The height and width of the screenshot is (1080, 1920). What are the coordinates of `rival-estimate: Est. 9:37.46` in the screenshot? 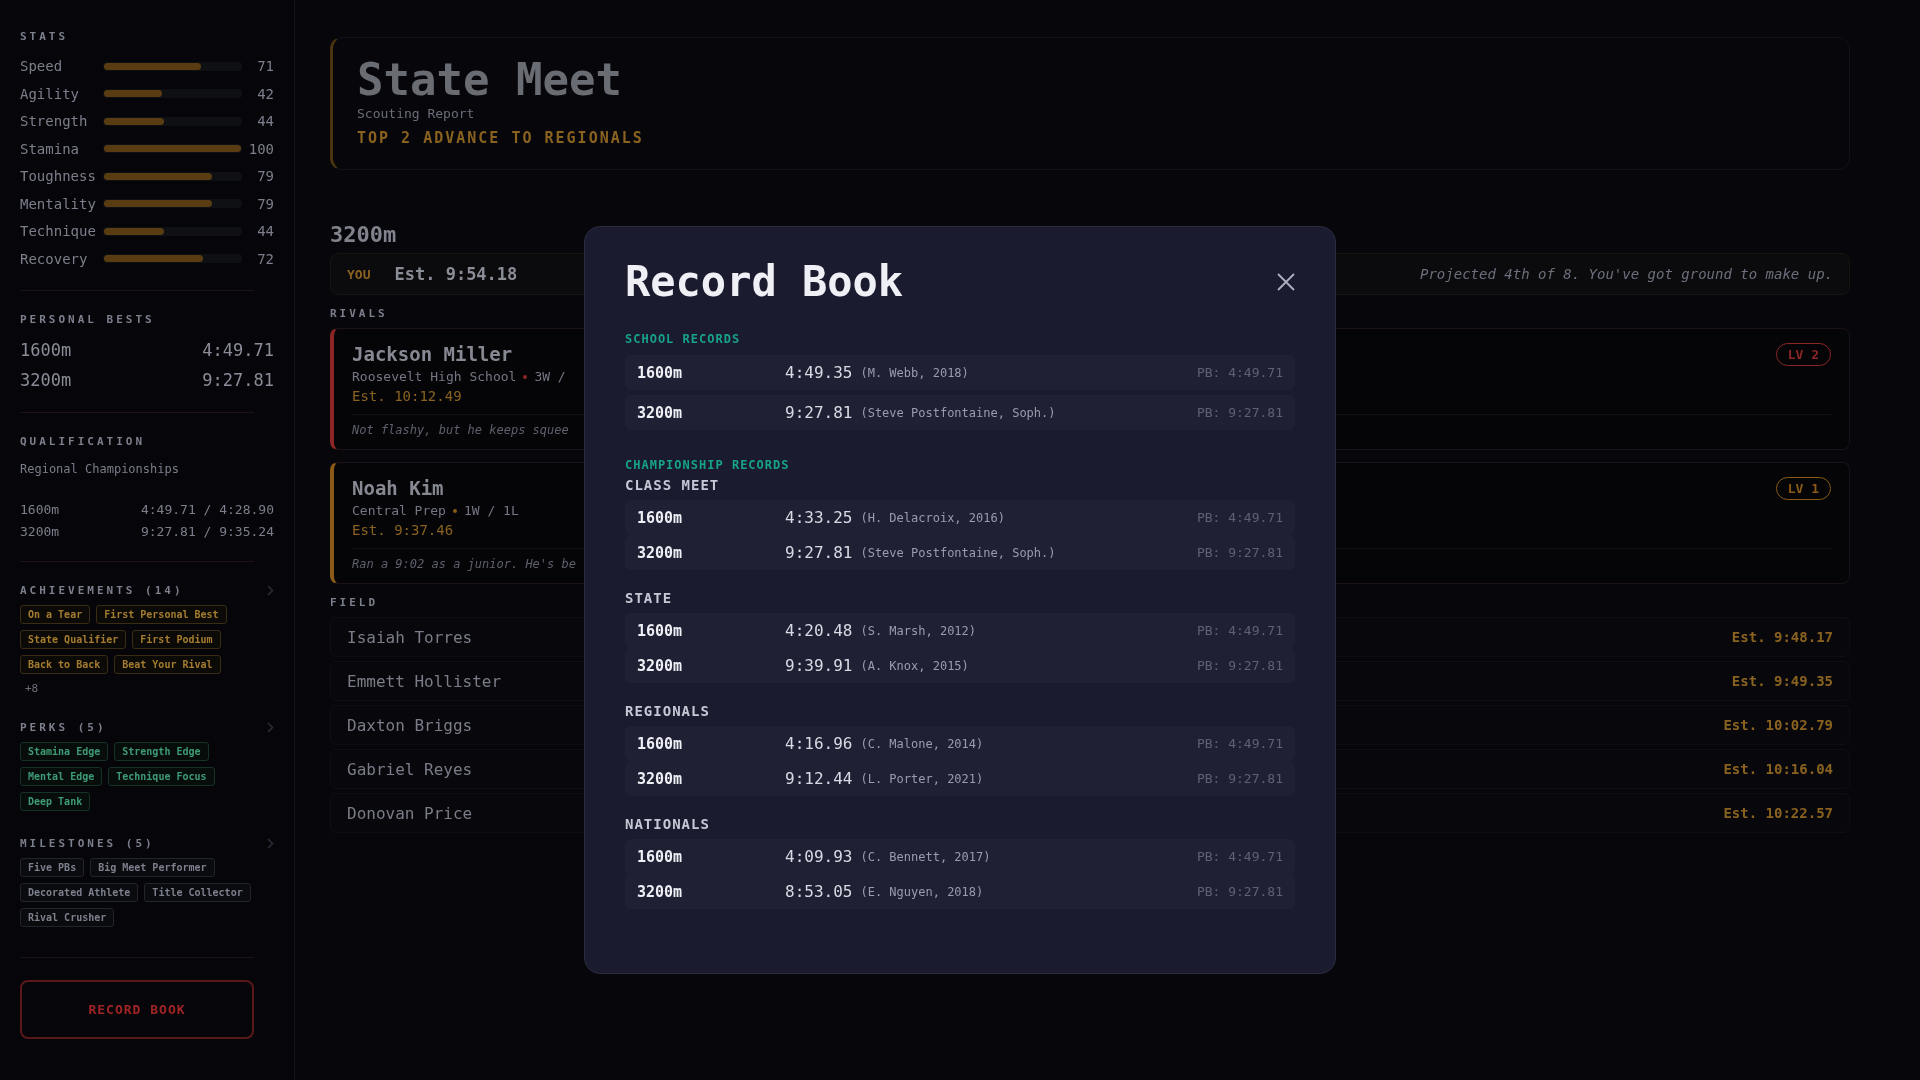 It's located at (403, 530).